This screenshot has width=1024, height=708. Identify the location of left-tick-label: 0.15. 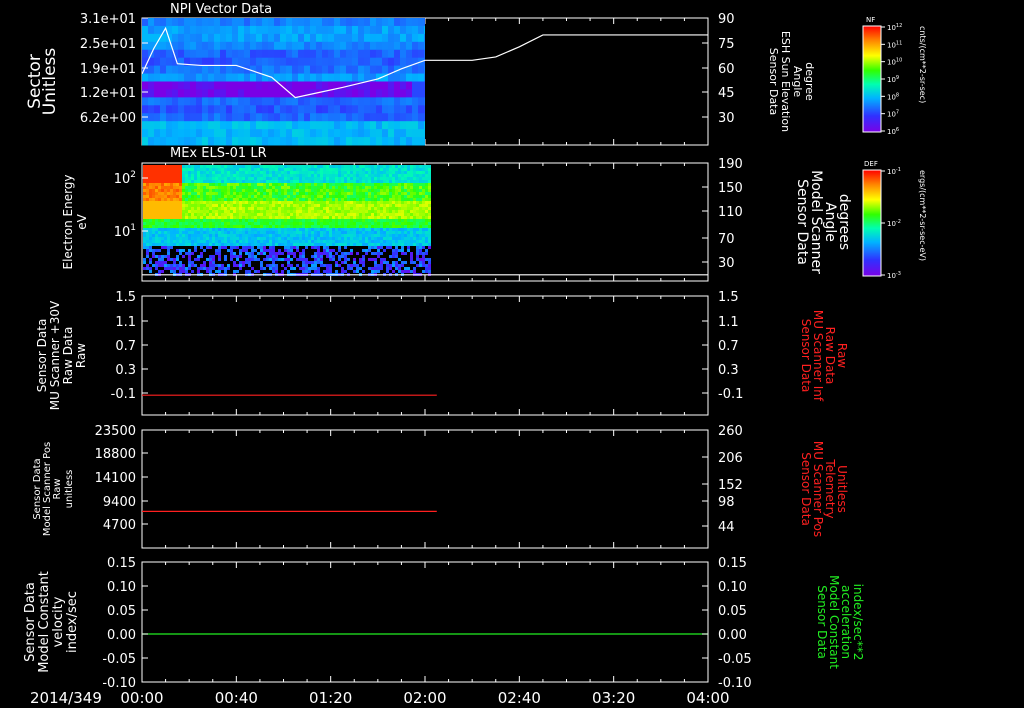
(121, 563).